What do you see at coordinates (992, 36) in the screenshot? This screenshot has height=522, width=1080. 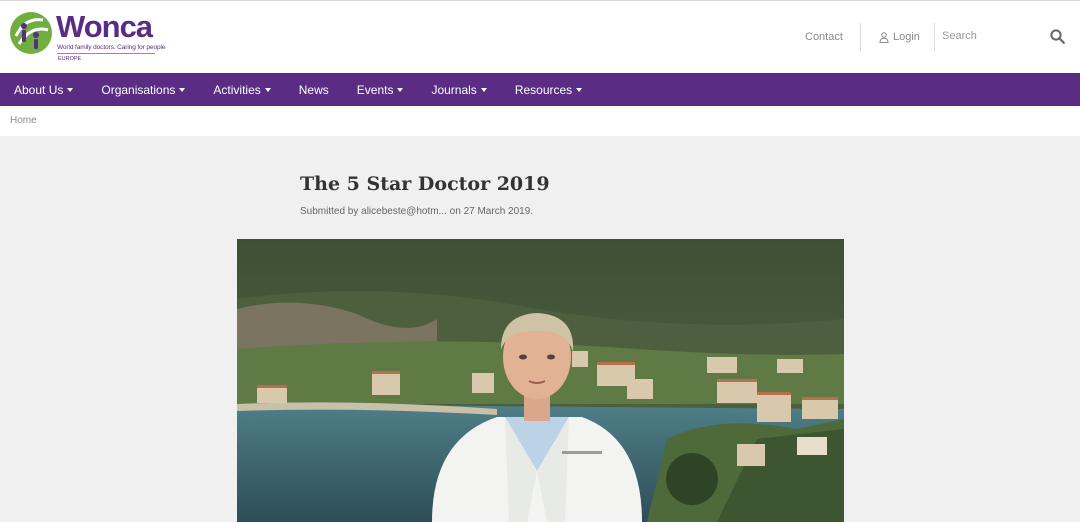 I see `search-input` at bounding box center [992, 36].